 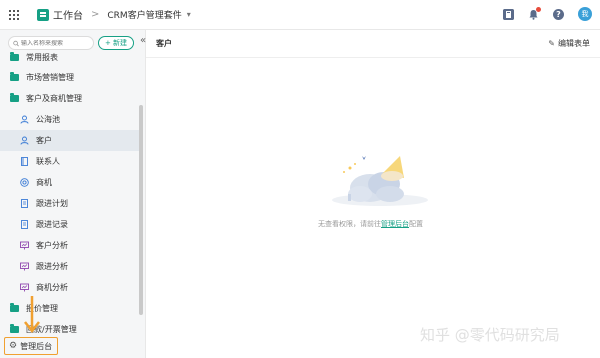 I want to click on chevron-down-icon: ▾, so click(x=189, y=14).